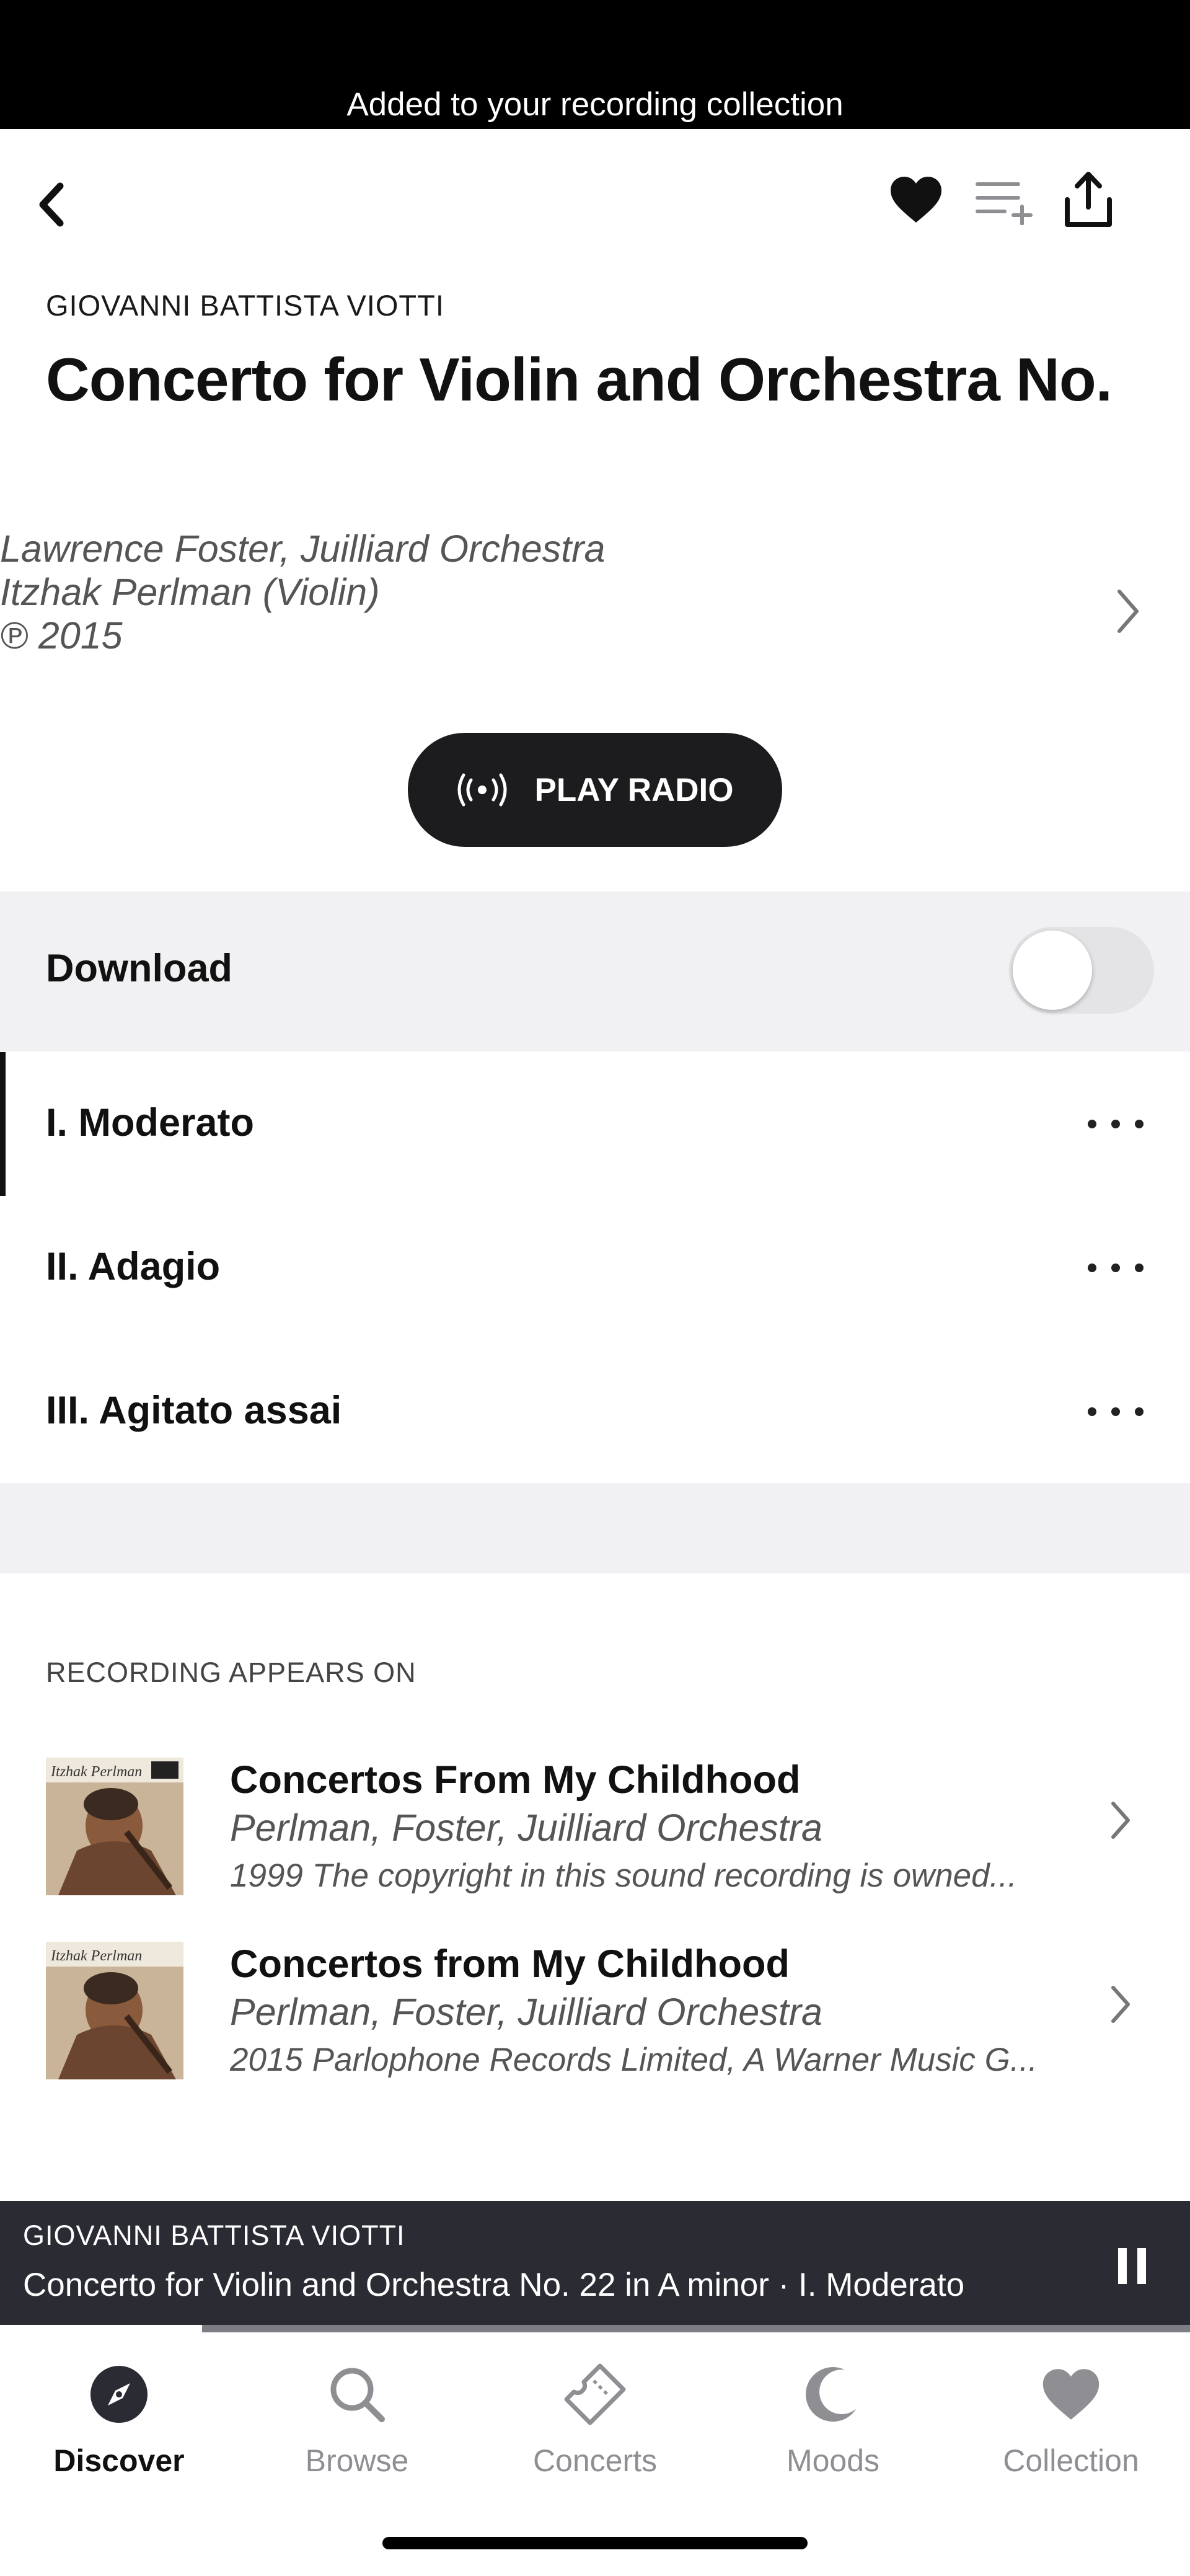 Image resolution: width=1190 pixels, height=2576 pixels. Describe the element at coordinates (150, 1122) in the screenshot. I see `track-title: I. Moderato` at that location.